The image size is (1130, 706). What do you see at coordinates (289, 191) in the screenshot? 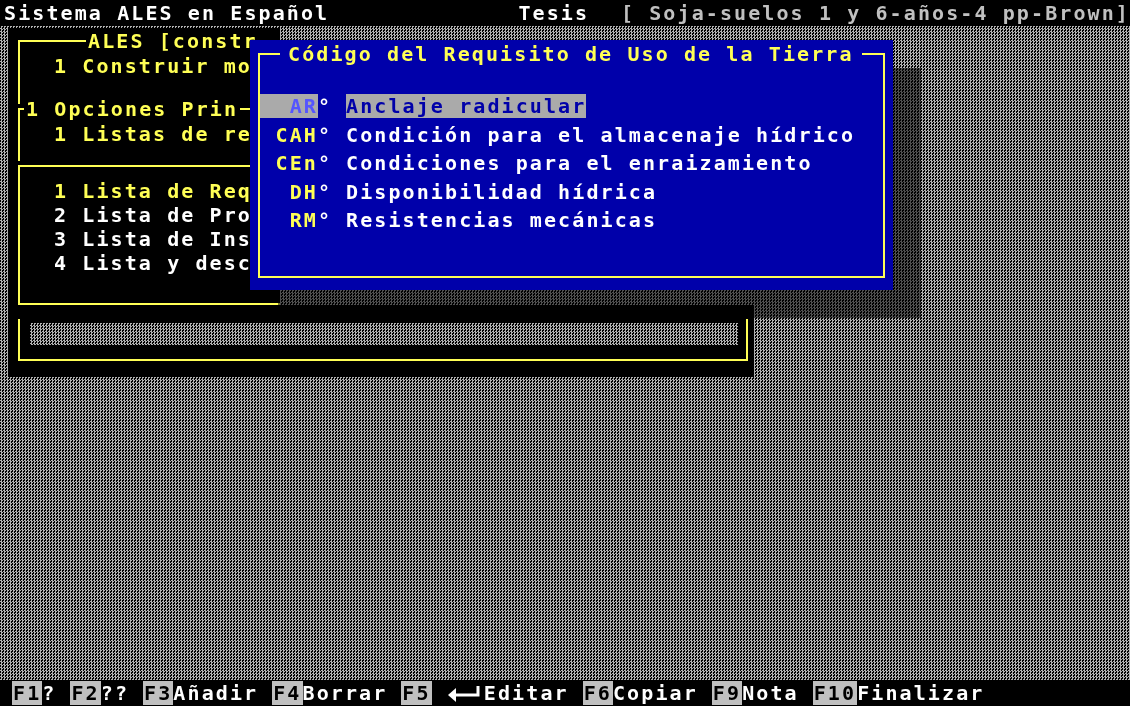
I see `requirement-code: DH` at bounding box center [289, 191].